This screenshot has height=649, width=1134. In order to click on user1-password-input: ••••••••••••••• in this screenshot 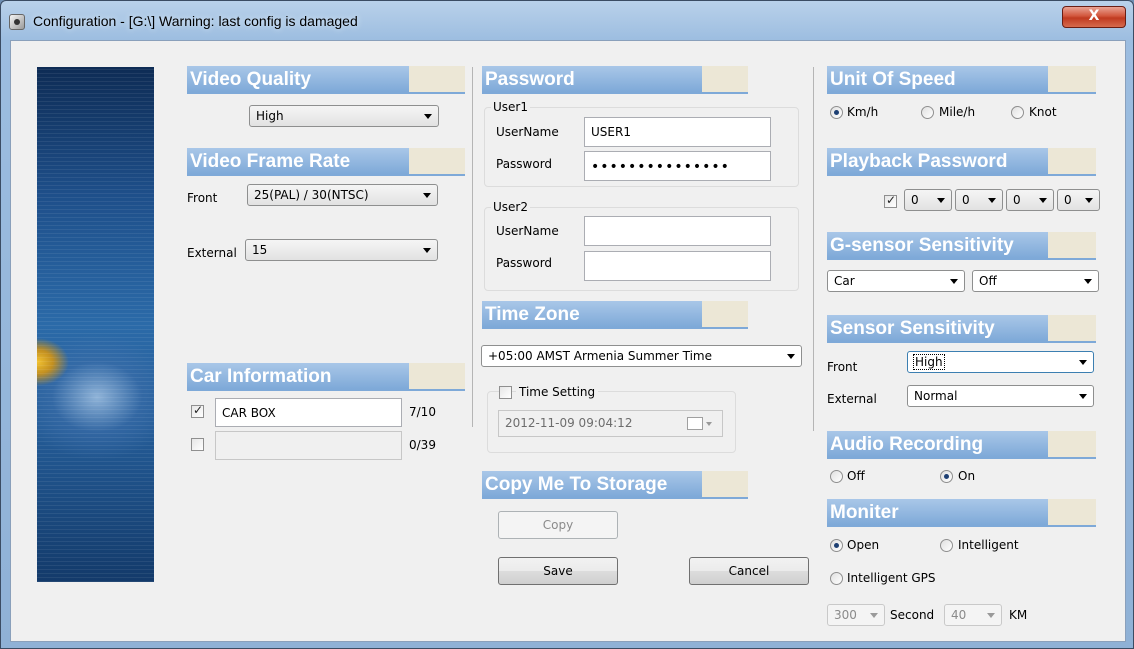, I will do `click(677, 166)`.